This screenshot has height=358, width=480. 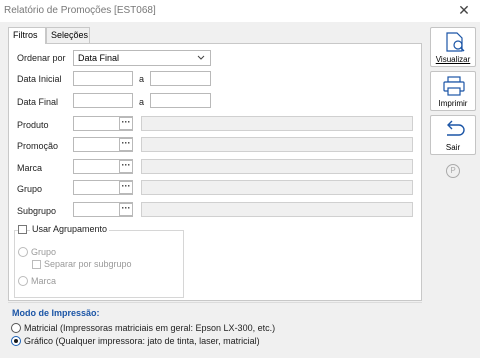 I want to click on data-inicial-end-input, so click(x=180, y=78).